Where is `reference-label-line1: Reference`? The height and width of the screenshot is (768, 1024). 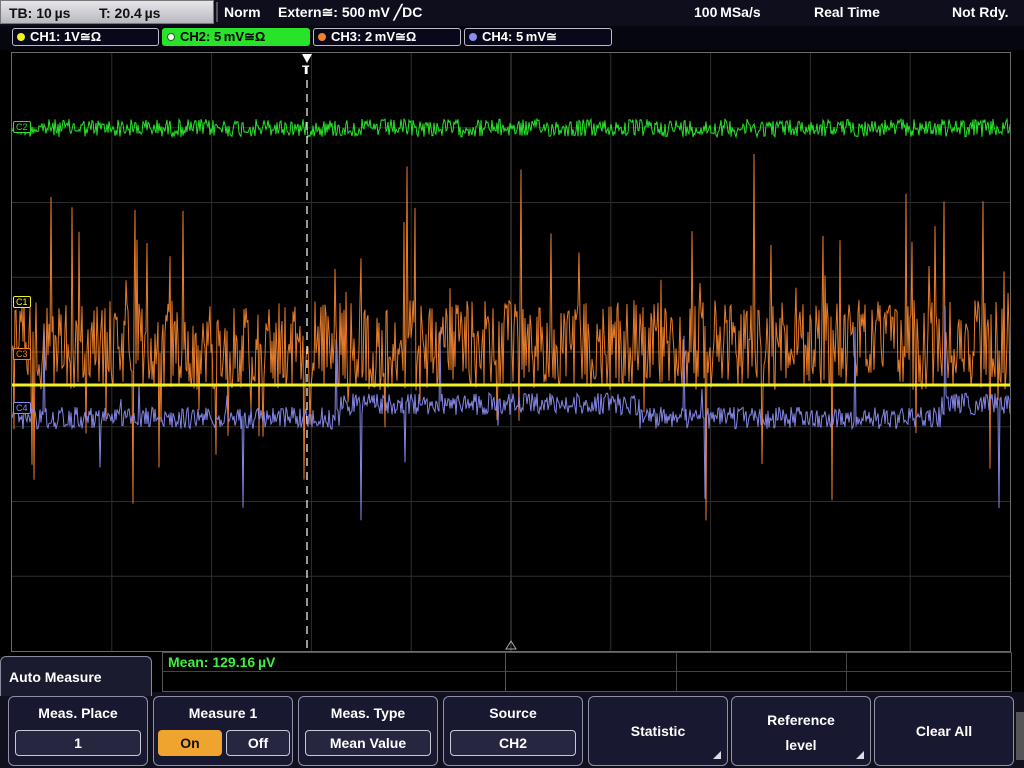
reference-label-line1: Reference is located at coordinates (801, 720).